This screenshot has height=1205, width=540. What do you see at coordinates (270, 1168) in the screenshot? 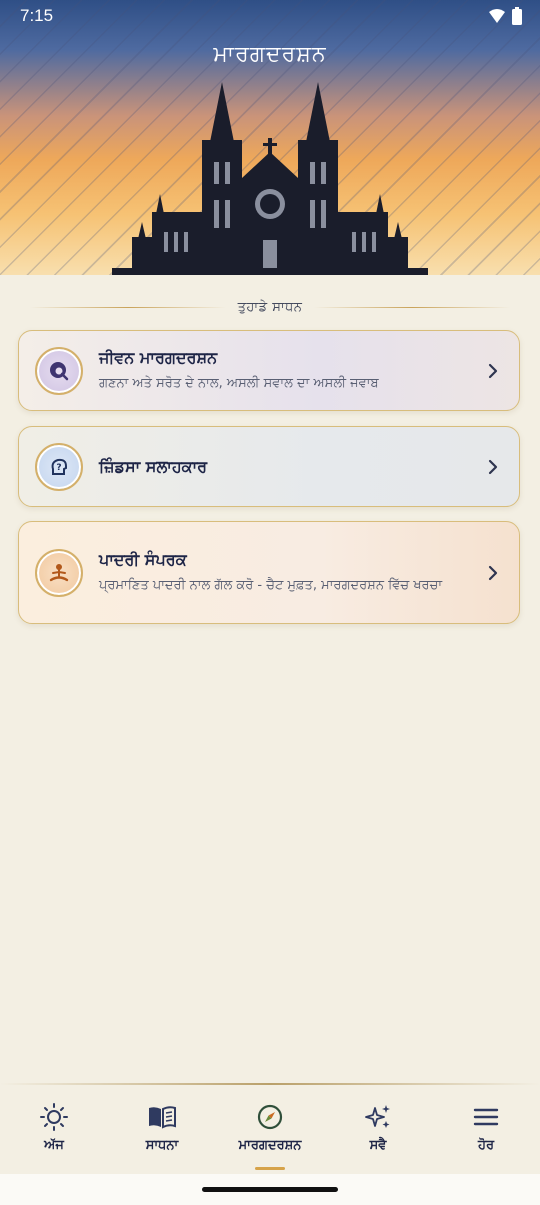
I see `active-tab-indicator` at bounding box center [270, 1168].